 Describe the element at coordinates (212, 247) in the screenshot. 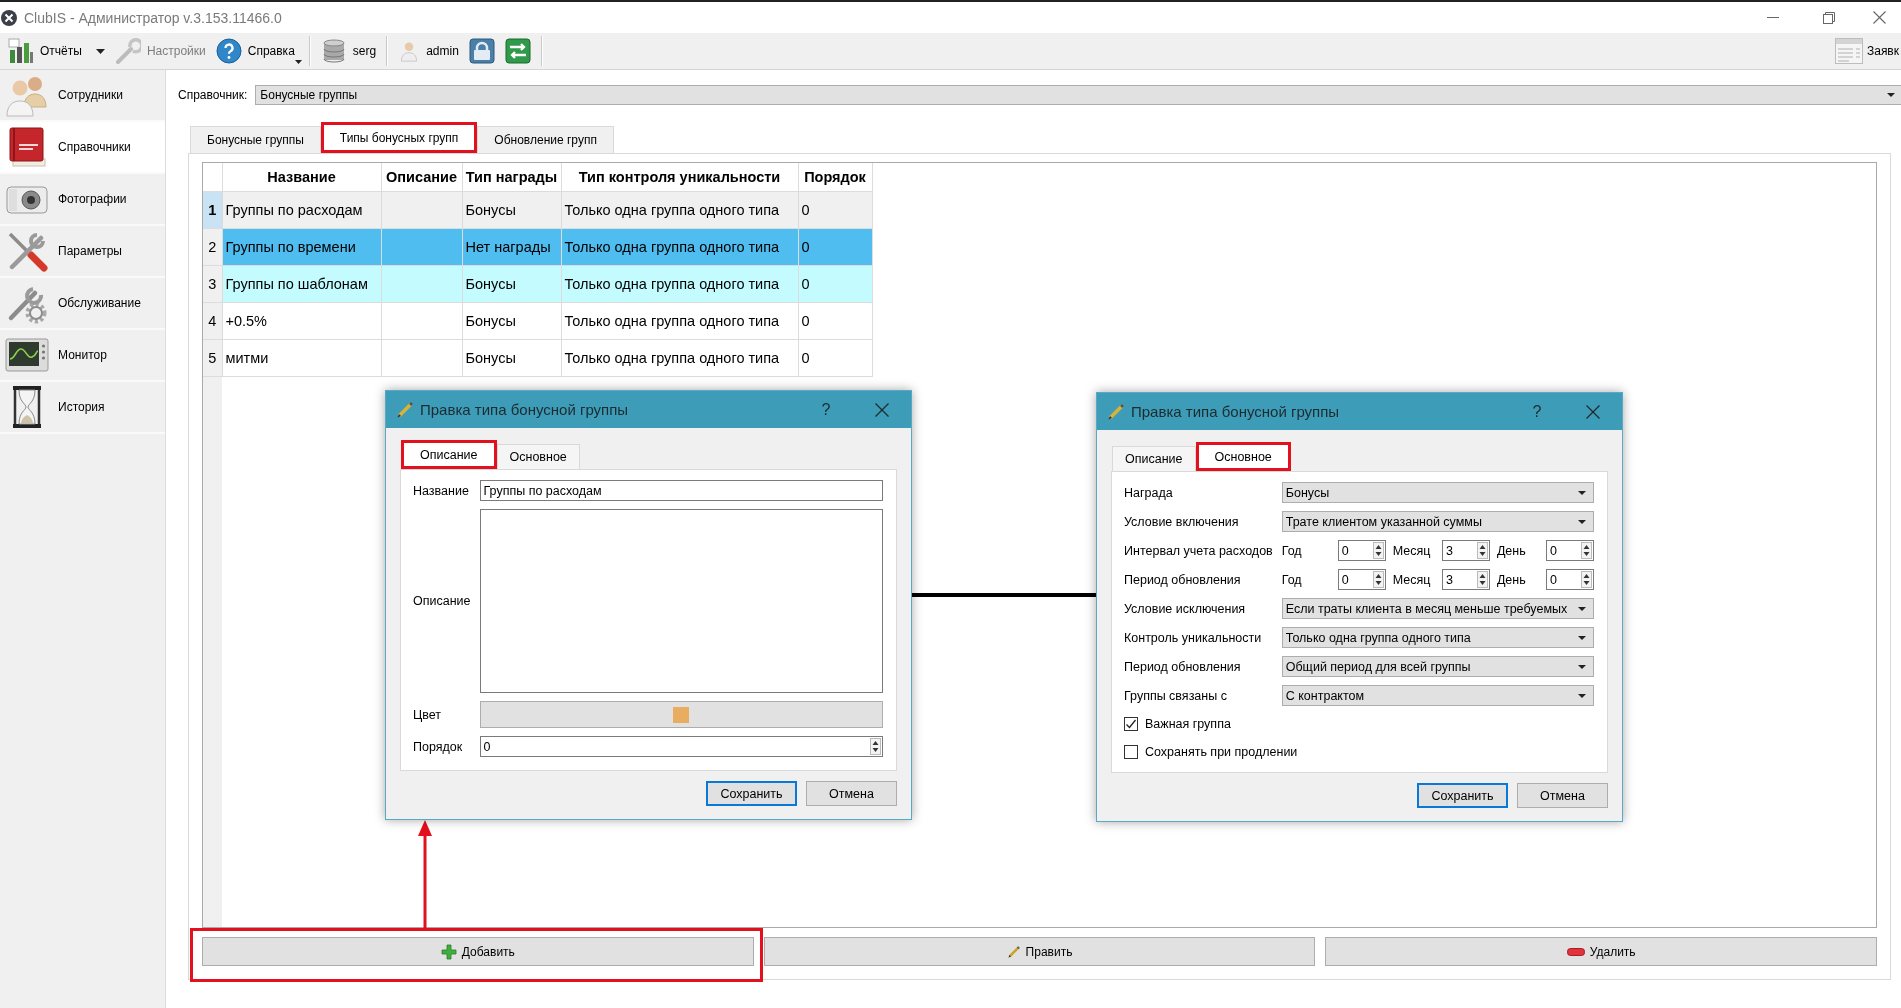

I see `row-number: 2` at that location.